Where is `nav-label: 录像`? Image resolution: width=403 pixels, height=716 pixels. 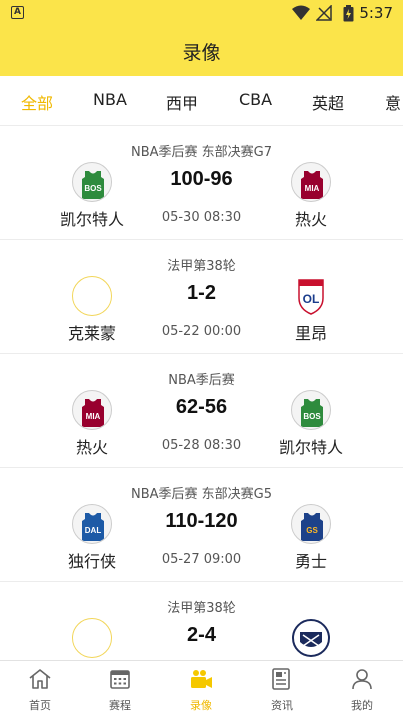 nav-label: 录像 is located at coordinates (201, 705).